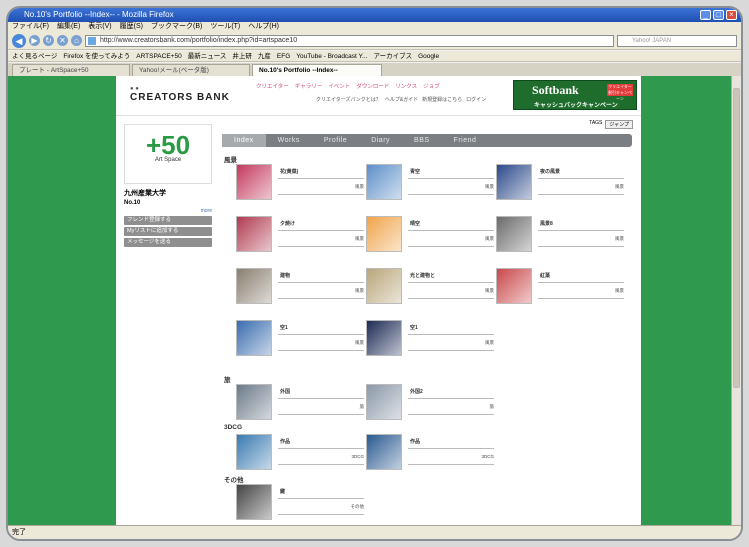 This screenshot has height=547, width=749. What do you see at coordinates (705, 15) in the screenshot?
I see `minimize-icon: _` at bounding box center [705, 15].